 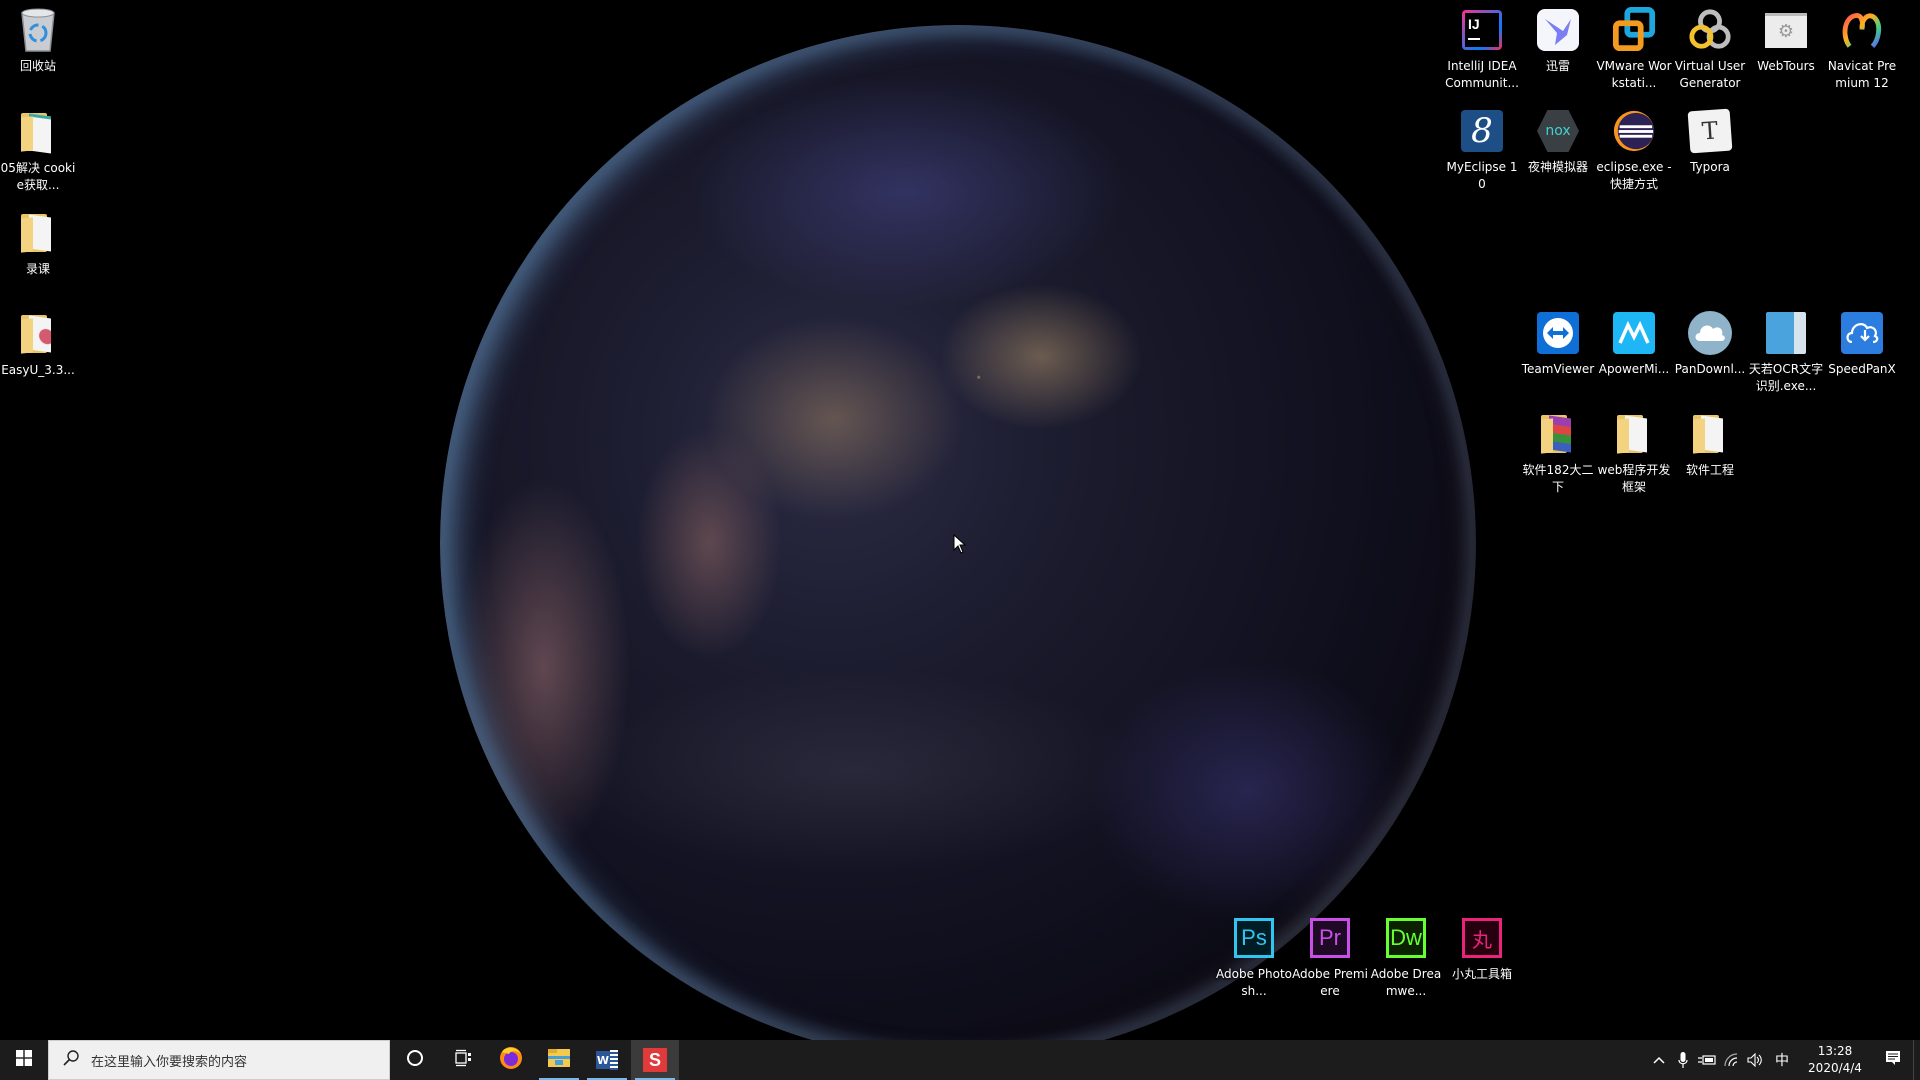 I want to click on desktop-icon-folder-software-182: 软件182大二下, so click(x=1558, y=450).